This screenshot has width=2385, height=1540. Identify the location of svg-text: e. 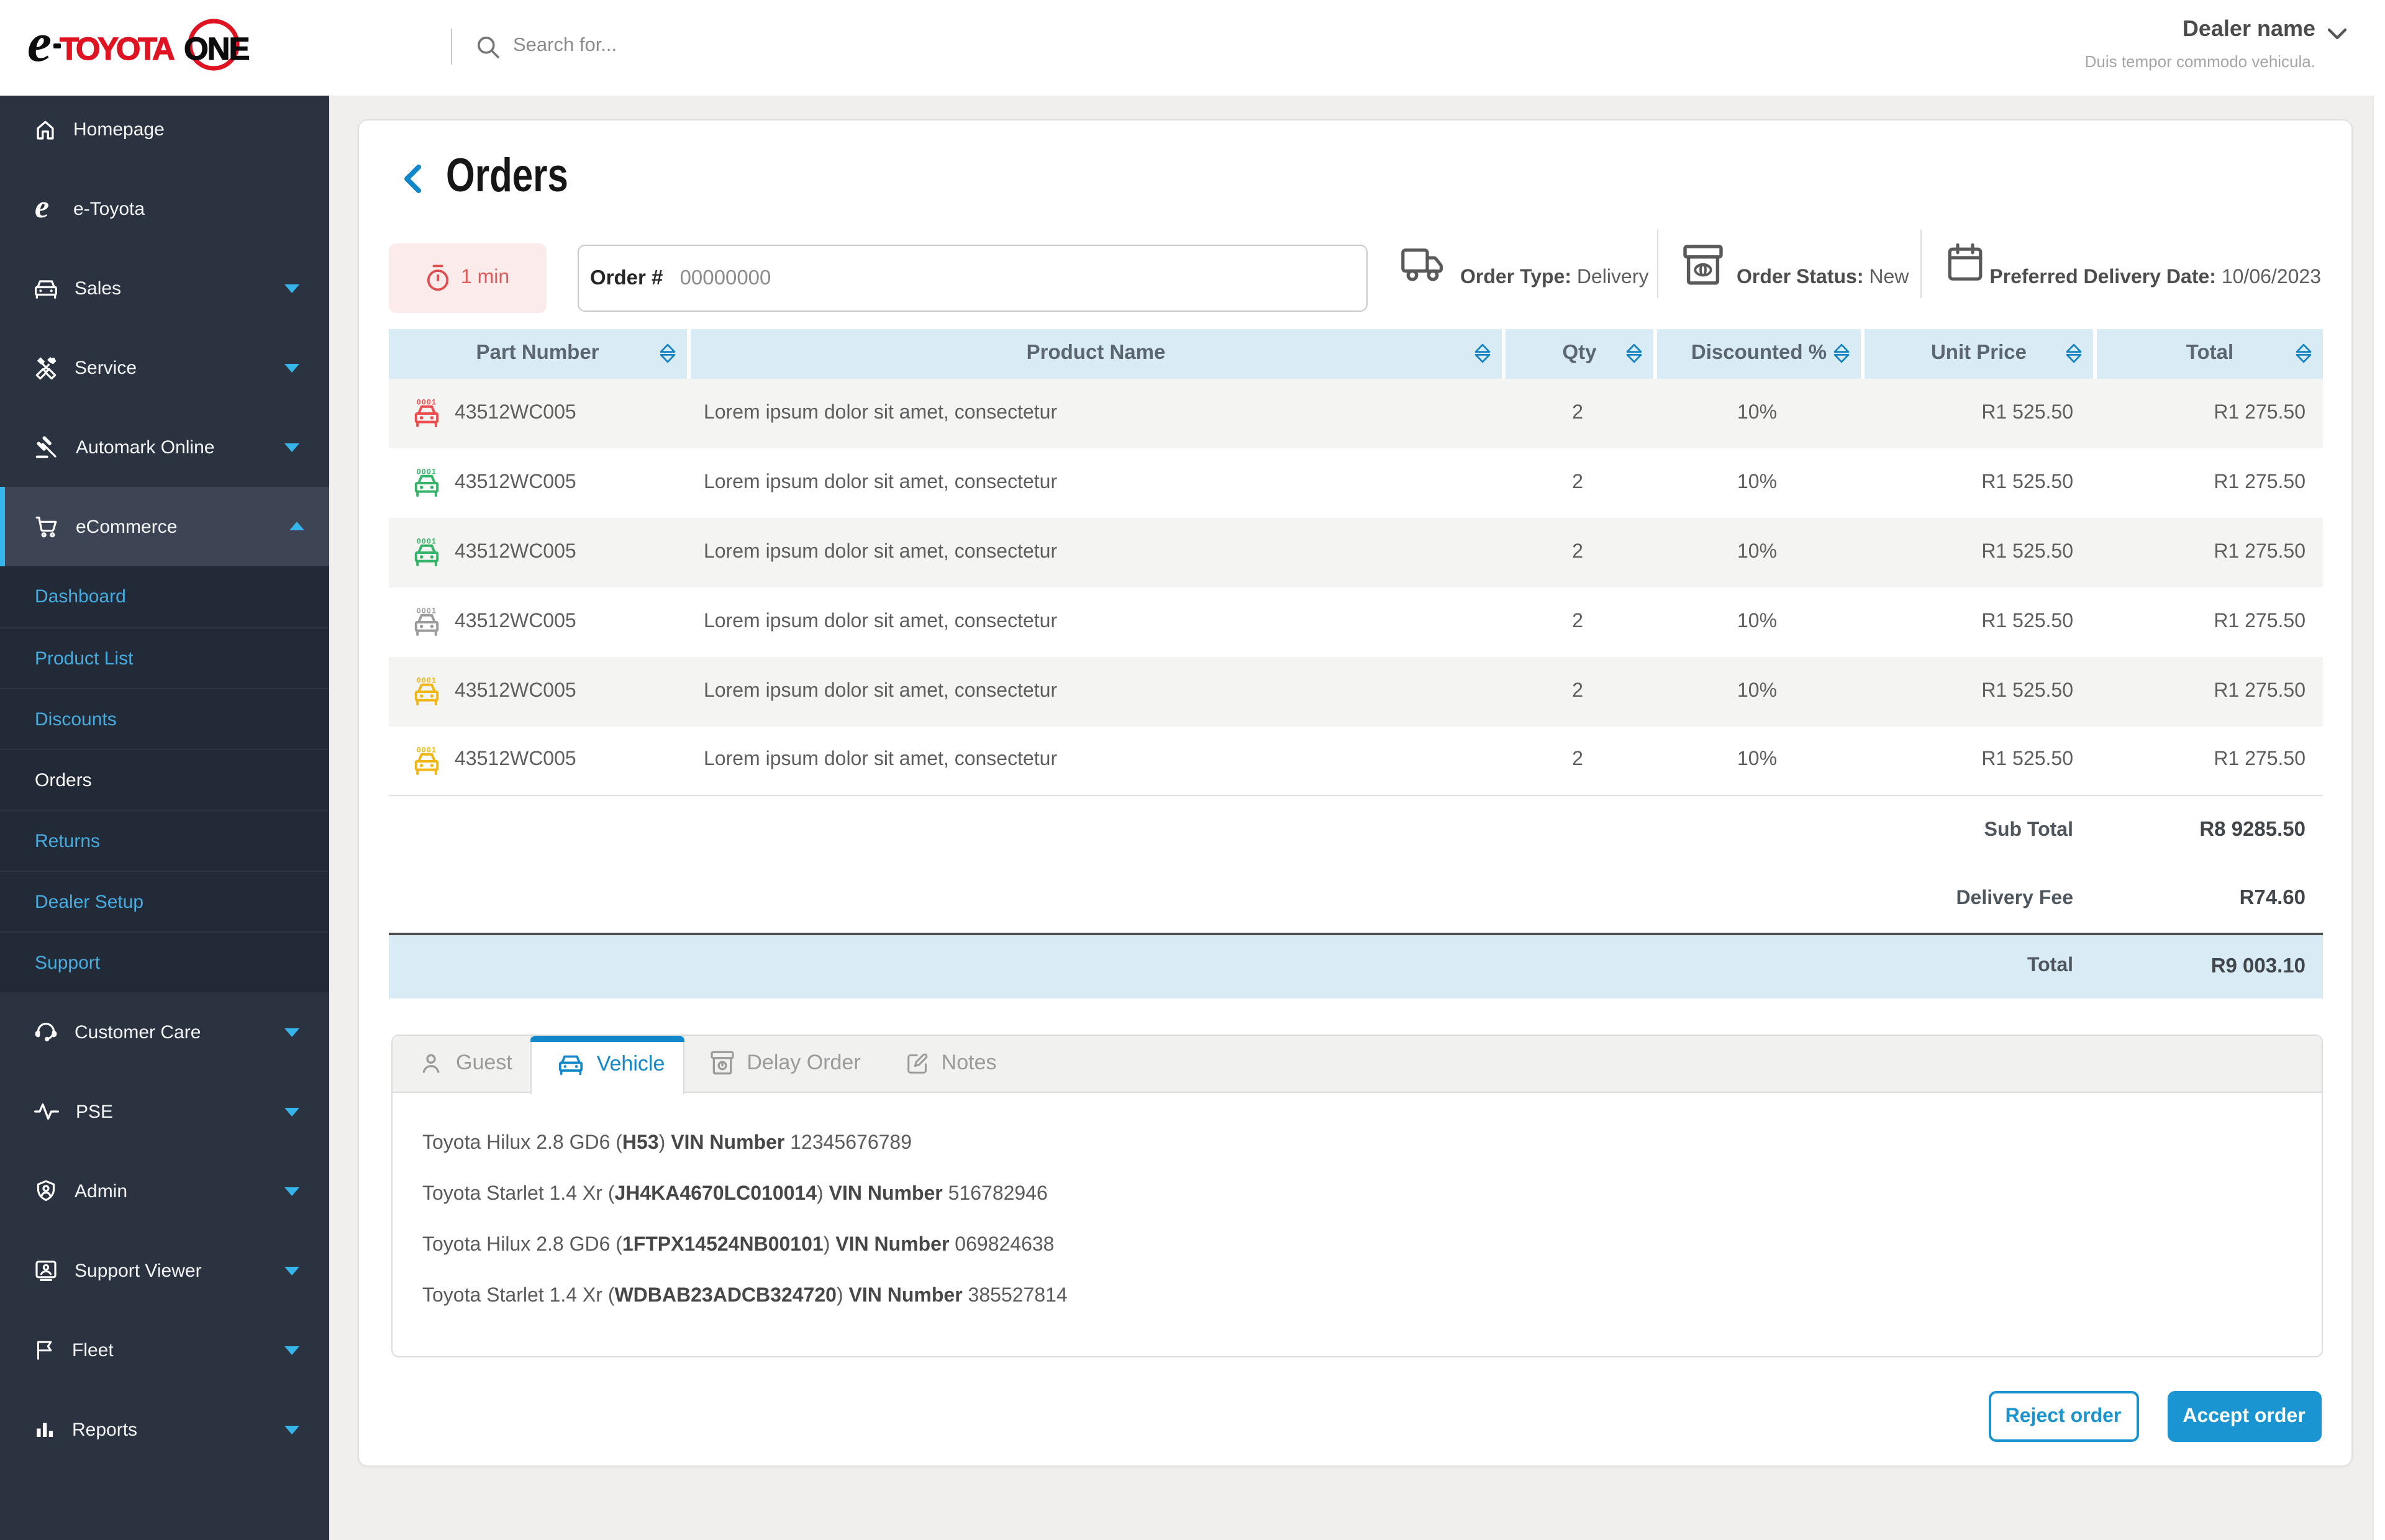
(42, 208).